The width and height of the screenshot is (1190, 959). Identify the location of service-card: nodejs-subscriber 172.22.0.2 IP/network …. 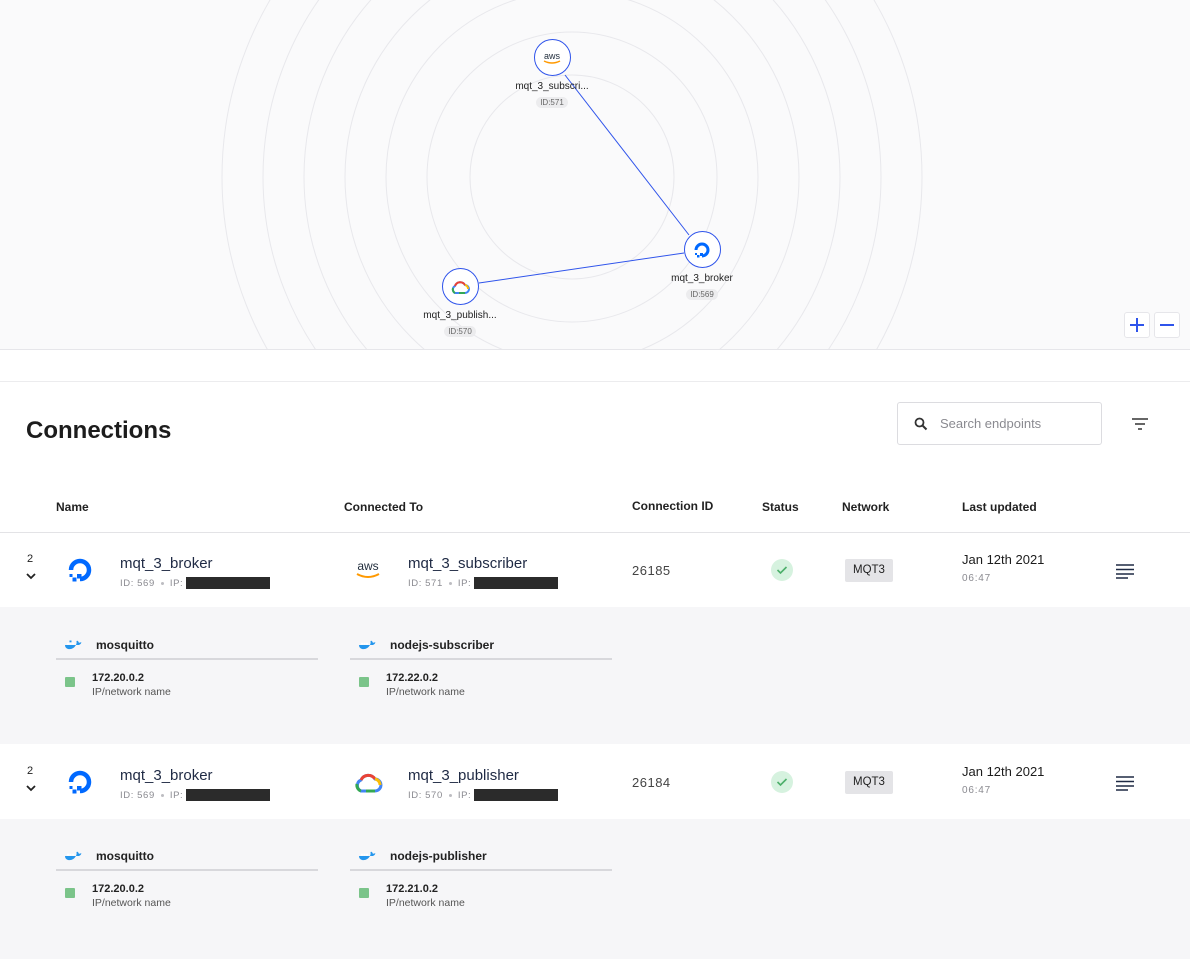
(481, 668).